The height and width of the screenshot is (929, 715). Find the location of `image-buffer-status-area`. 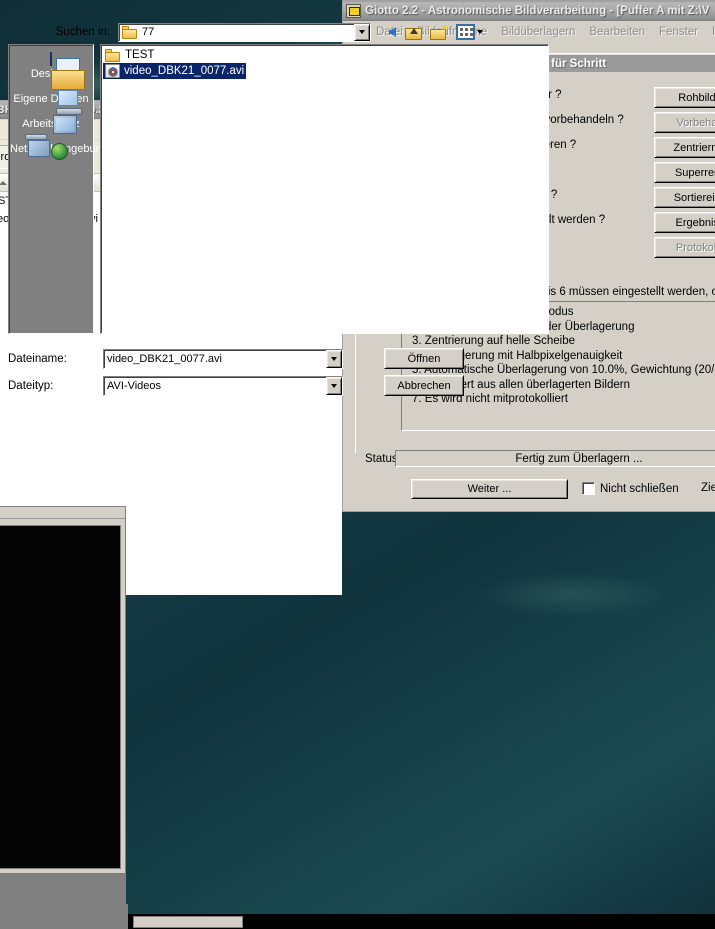

image-buffer-status-area is located at coordinates (62, 888).